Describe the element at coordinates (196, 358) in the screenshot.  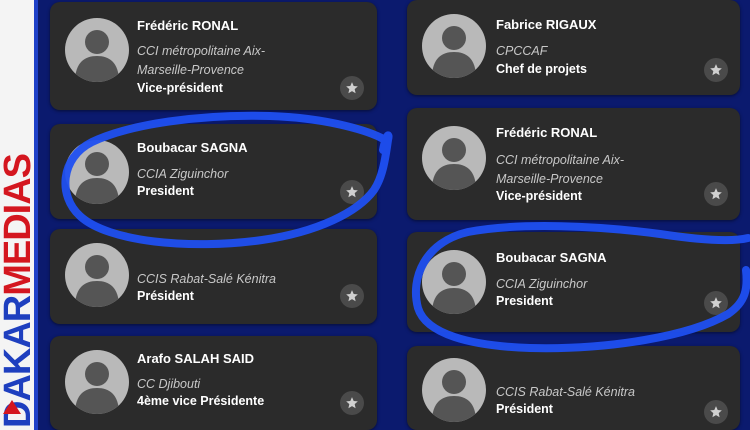
I see `member-name: Arafo SALAH SAID` at that location.